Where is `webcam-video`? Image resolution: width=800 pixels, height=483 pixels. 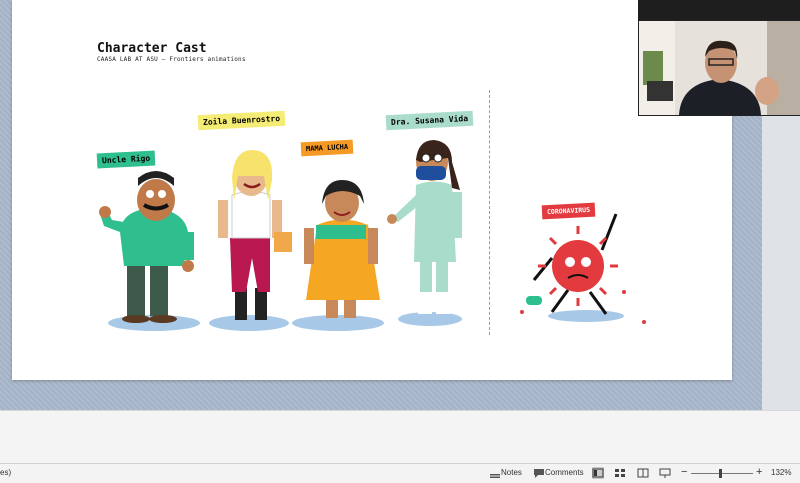 webcam-video is located at coordinates (719, 68).